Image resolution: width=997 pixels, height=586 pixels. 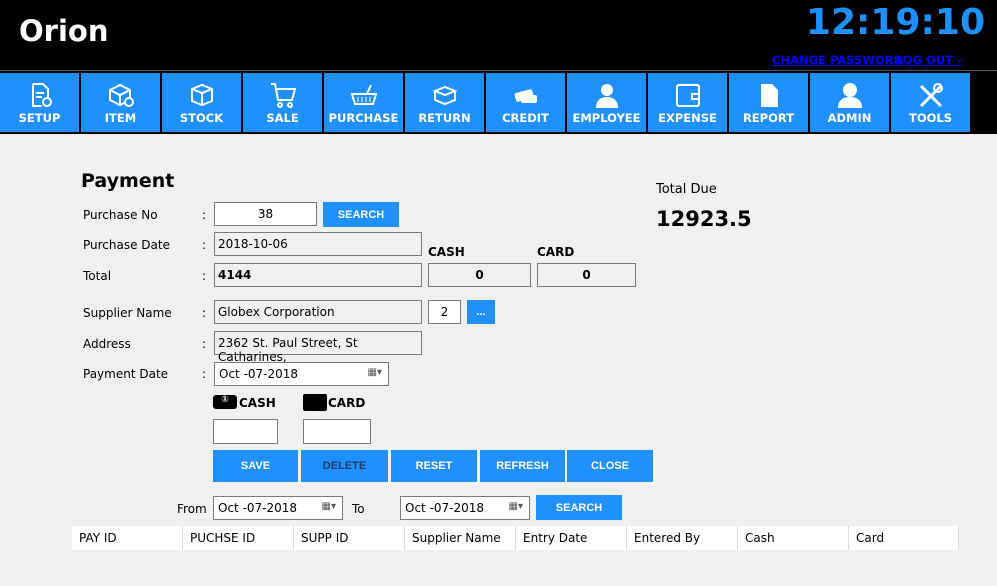 What do you see at coordinates (686, 189) in the screenshot?
I see `total-due-label: Total Due` at bounding box center [686, 189].